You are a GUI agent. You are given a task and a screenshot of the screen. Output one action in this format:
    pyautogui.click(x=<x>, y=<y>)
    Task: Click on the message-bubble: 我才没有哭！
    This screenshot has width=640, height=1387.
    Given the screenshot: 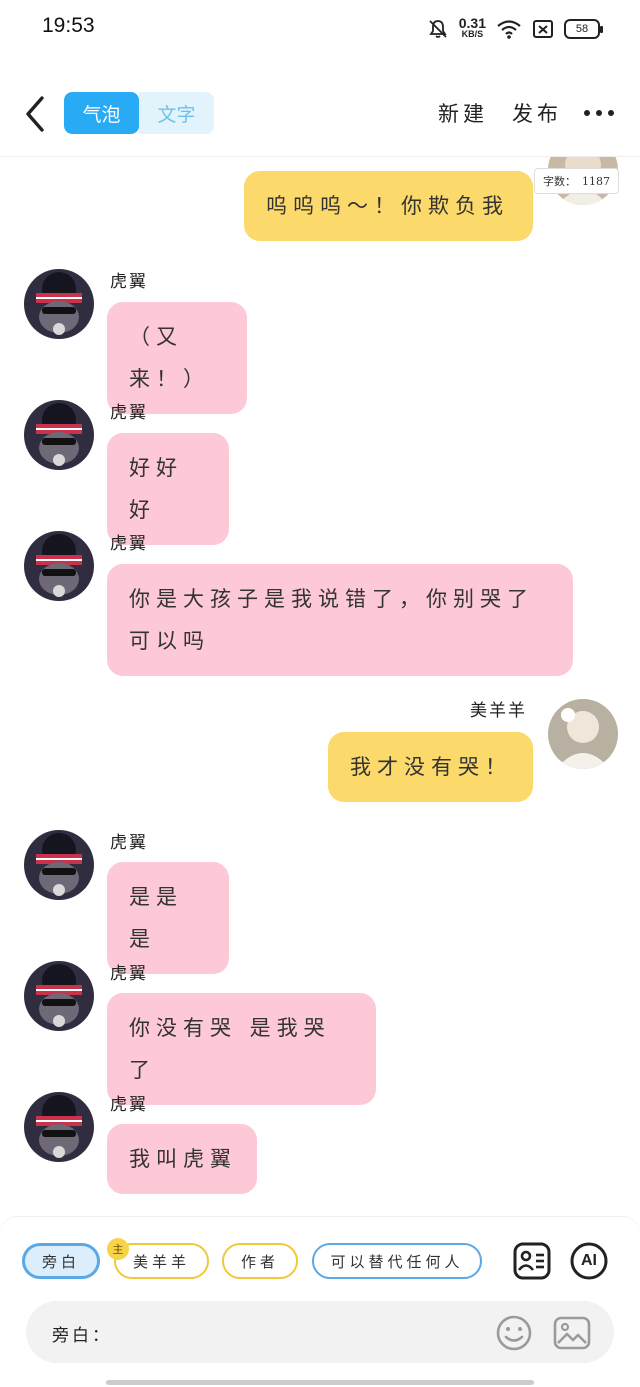 What is the action you would take?
    pyautogui.click(x=430, y=767)
    